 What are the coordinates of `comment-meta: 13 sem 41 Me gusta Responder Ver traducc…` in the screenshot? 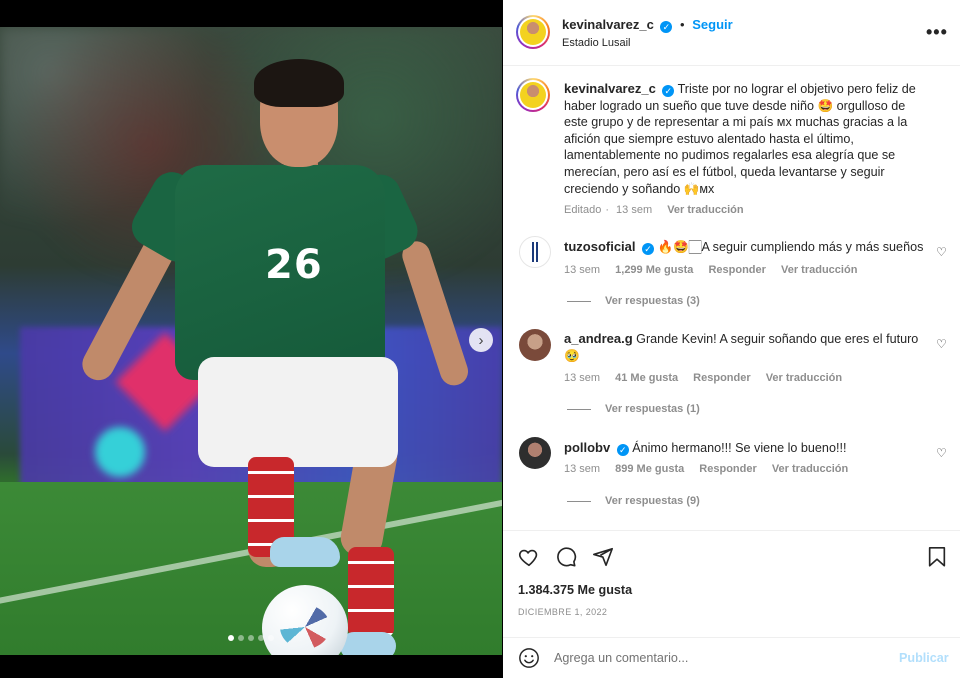 It's located at (709, 378).